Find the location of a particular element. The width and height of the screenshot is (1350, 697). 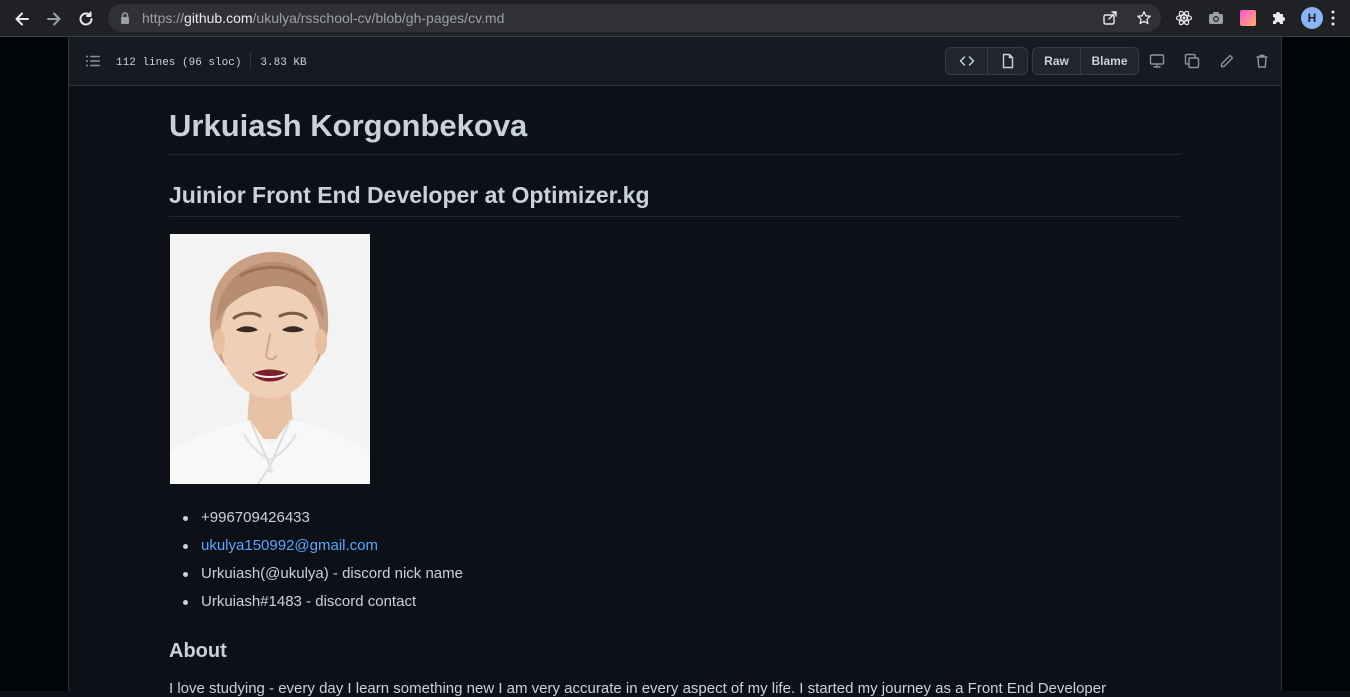

contact-phone: +996709426433 is located at coordinates (316, 520).